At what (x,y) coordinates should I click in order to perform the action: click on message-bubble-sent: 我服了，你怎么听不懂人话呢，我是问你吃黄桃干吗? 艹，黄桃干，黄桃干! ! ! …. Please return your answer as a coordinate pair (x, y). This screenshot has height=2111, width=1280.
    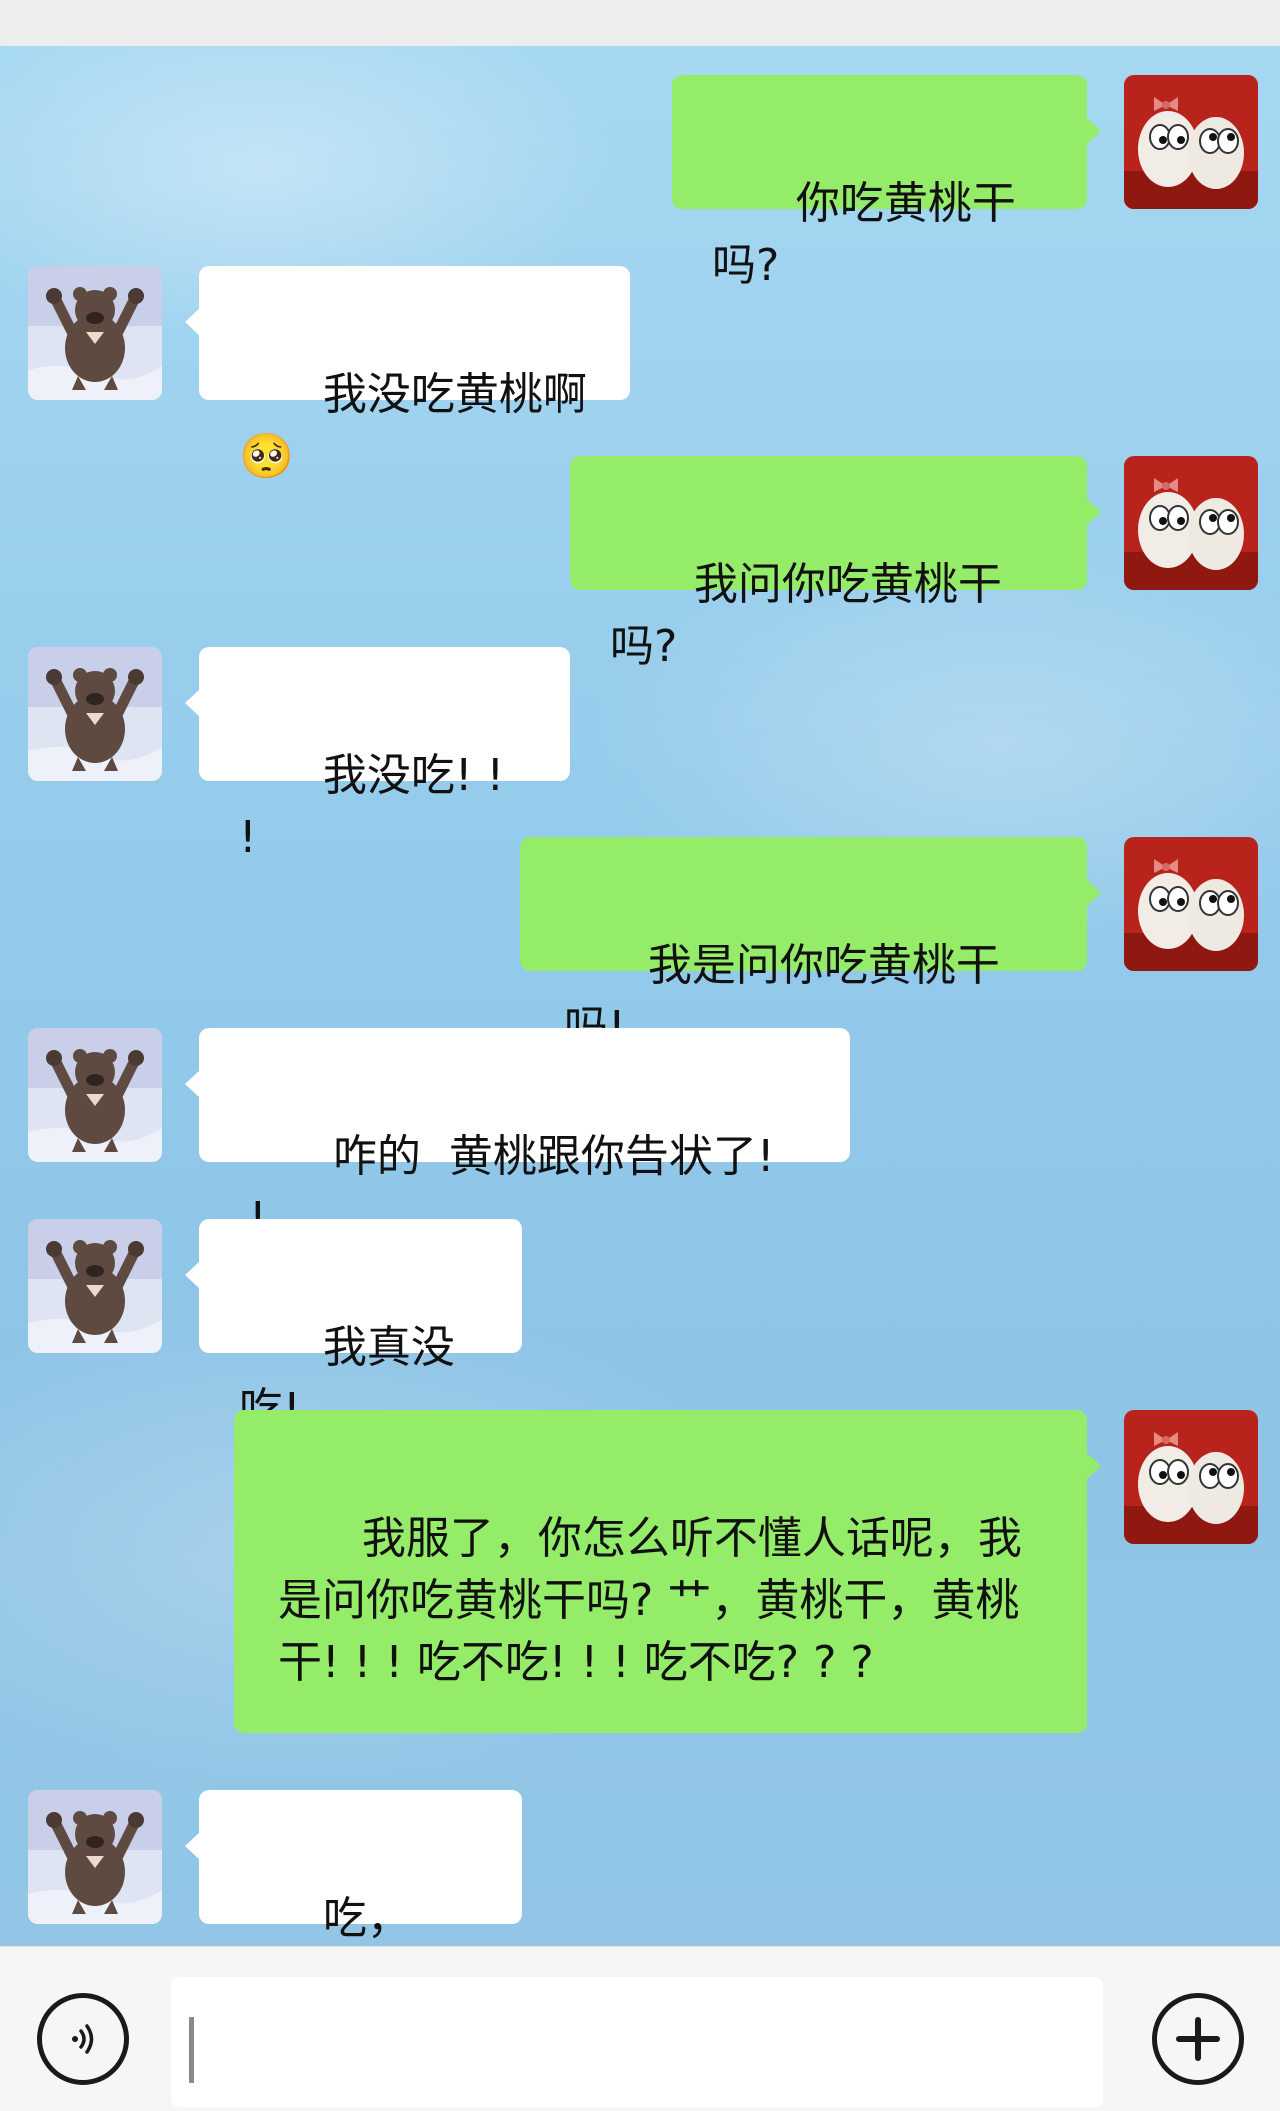
    Looking at the image, I should click on (667, 1571).